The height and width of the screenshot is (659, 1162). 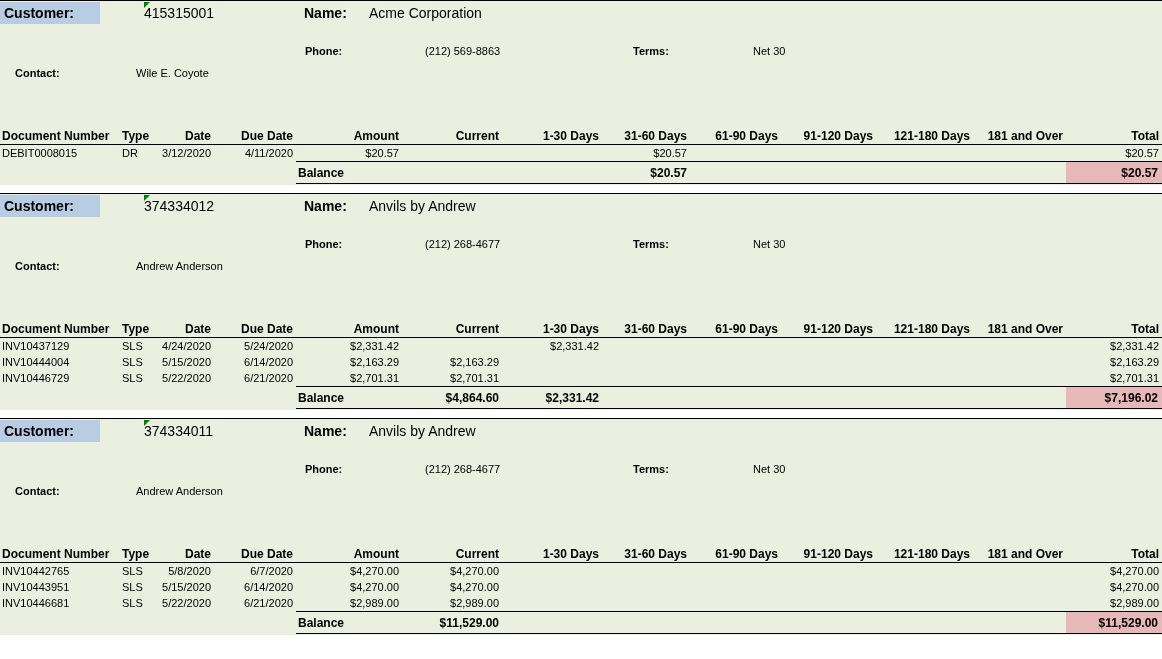 I want to click on balance-cell-text: $4,864.60, so click(x=472, y=398).